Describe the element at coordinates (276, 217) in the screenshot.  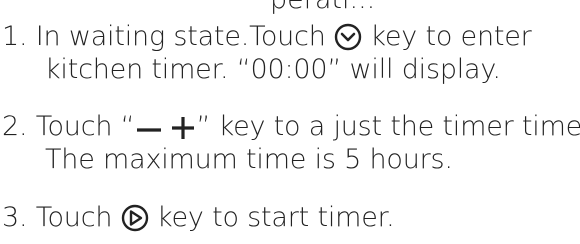
I see `step-text-b: key to start timer.` at that location.